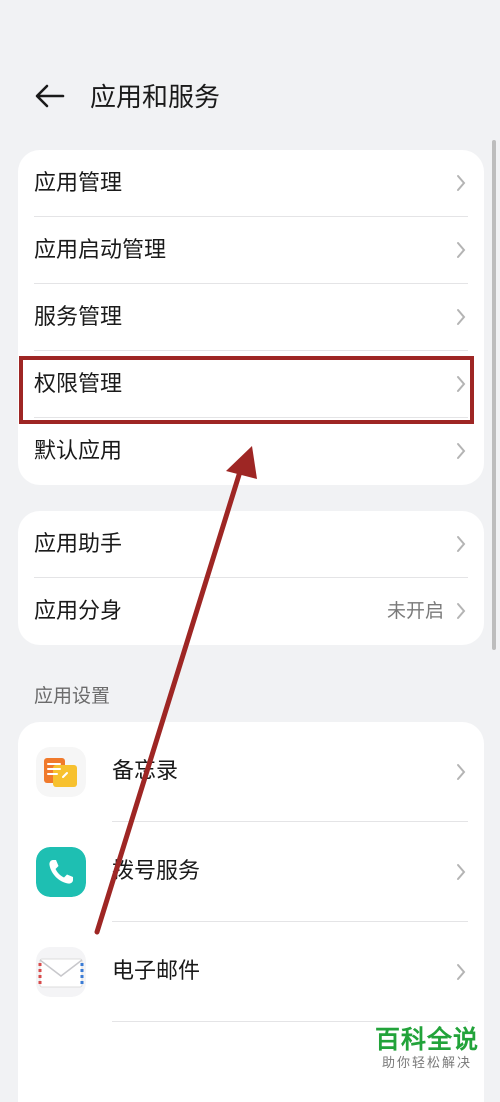 Image resolution: width=500 pixels, height=1102 pixels. I want to click on menu-item-label: 应用管理, so click(78, 183).